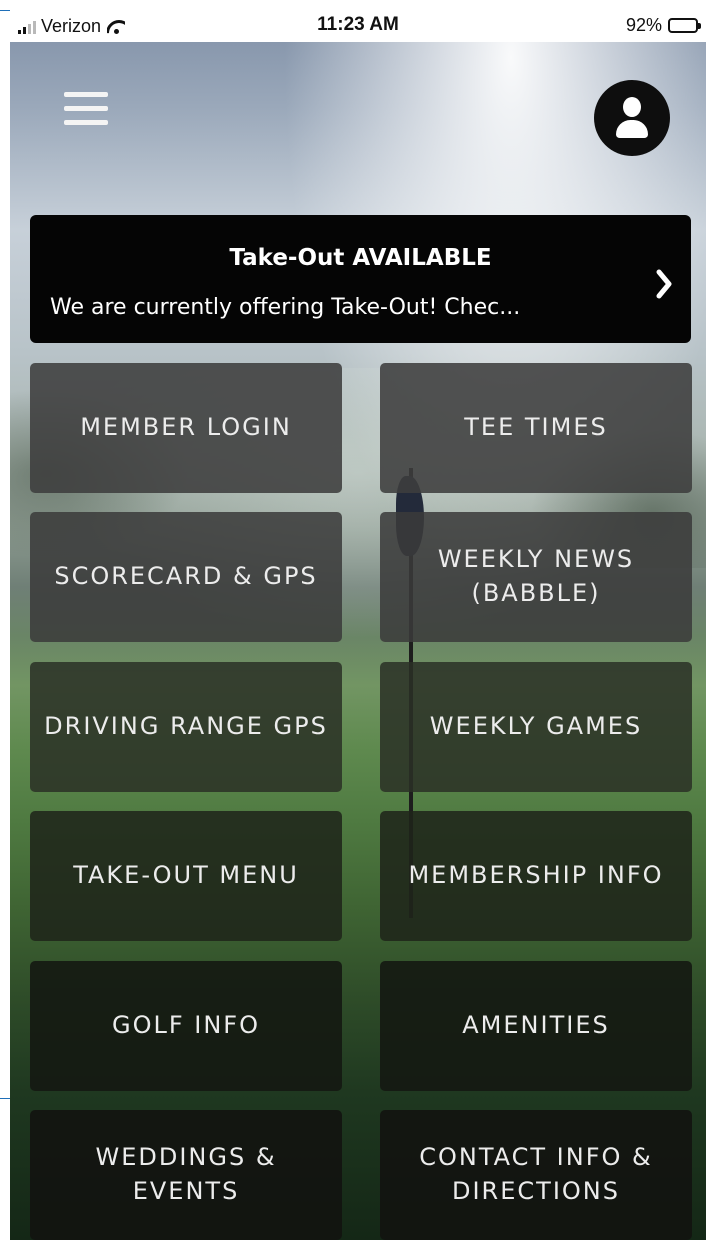 The height and width of the screenshot is (1245, 715). Describe the element at coordinates (86, 112) in the screenshot. I see `hamburger-menu-icon` at that location.